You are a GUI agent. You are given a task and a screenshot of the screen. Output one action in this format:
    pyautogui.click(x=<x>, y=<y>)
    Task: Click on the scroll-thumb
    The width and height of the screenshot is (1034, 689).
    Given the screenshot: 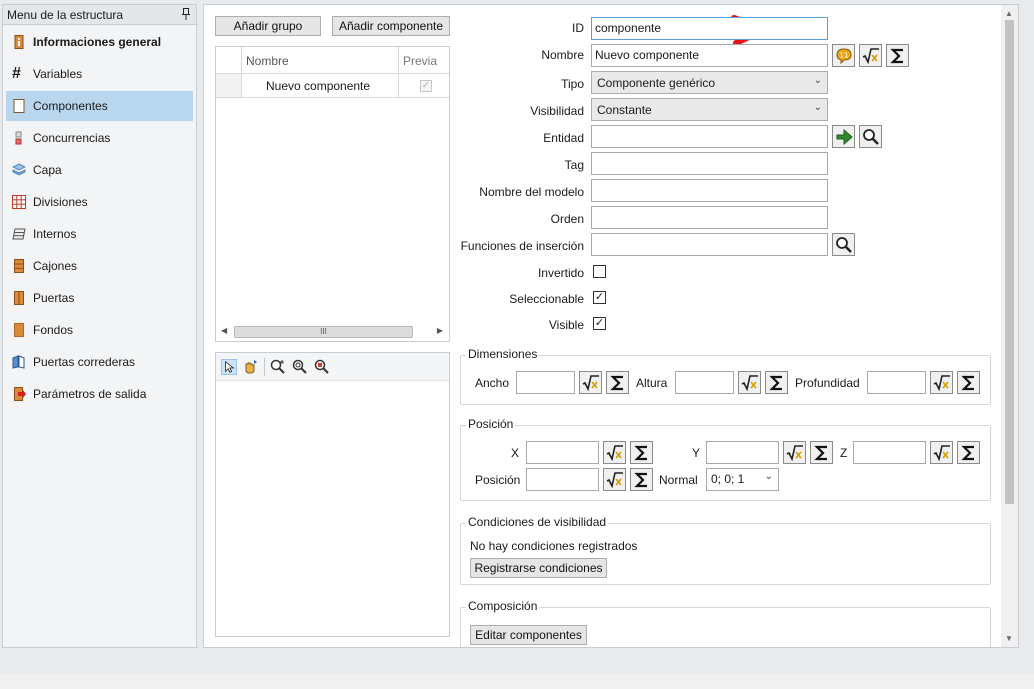 What is the action you would take?
    pyautogui.click(x=1009, y=262)
    